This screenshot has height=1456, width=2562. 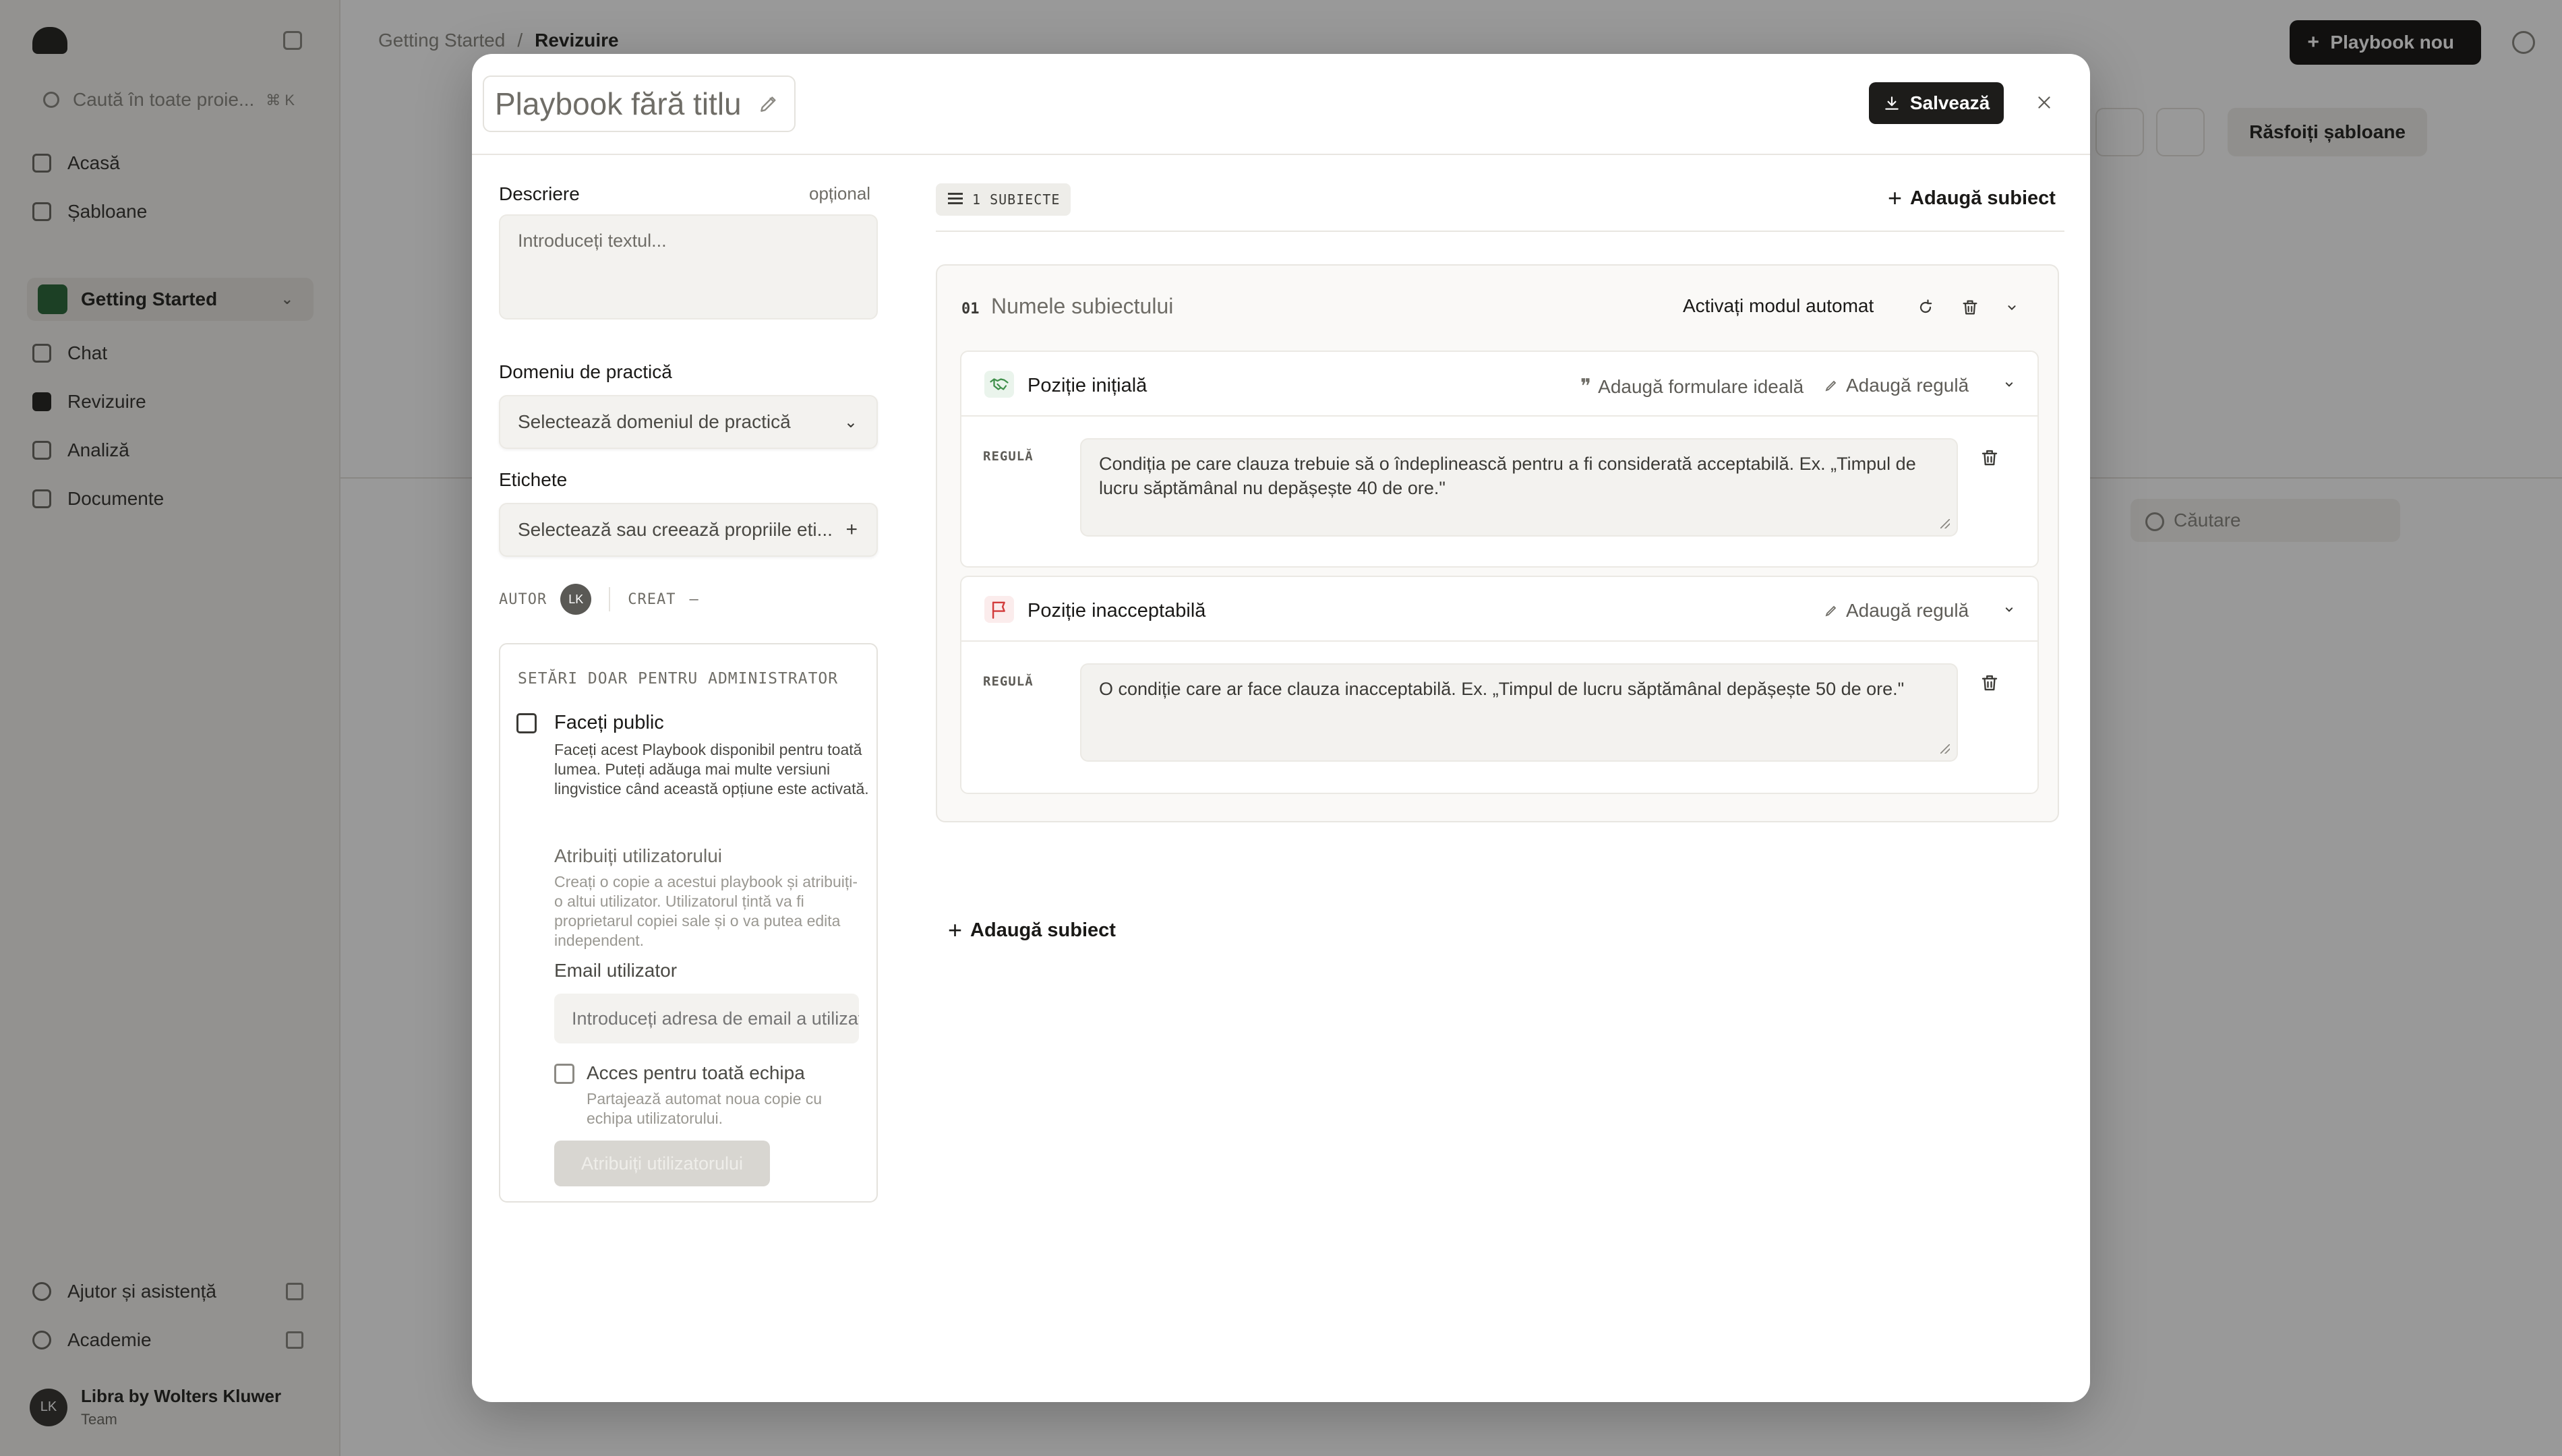 I want to click on add-subject-bottom-button: + Adaugă subiect, so click(x=1032, y=930).